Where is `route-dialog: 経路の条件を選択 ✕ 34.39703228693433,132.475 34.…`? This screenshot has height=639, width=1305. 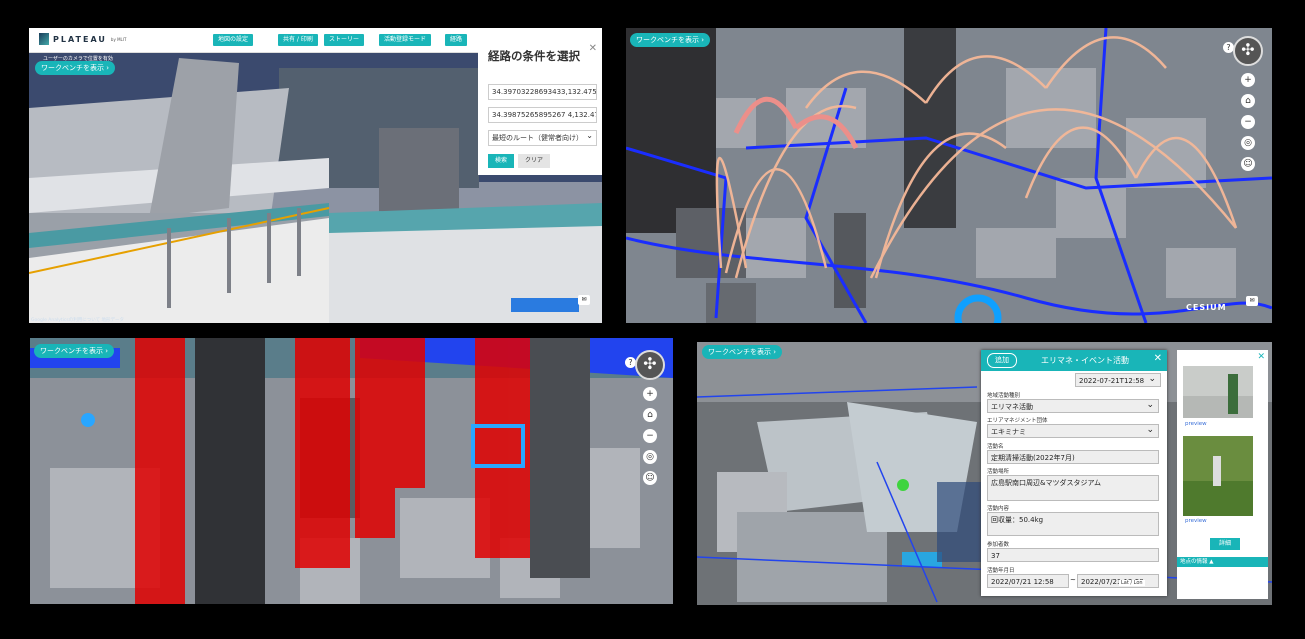
route-dialog: 経路の条件を選択 ✕ 34.39703228693433,132.475 34.… is located at coordinates (540, 108).